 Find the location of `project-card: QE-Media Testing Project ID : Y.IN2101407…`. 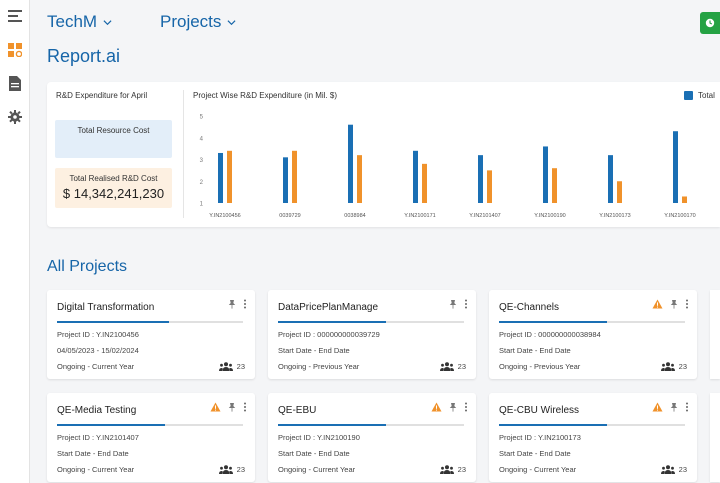

project-card: QE-Media Testing Project ID : Y.IN2101407… is located at coordinates (151, 437).